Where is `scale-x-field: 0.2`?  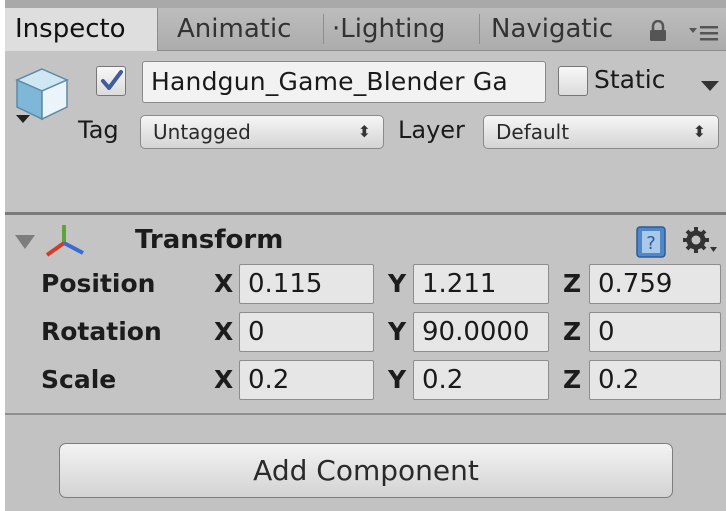
scale-x-field: 0.2 is located at coordinates (306, 380).